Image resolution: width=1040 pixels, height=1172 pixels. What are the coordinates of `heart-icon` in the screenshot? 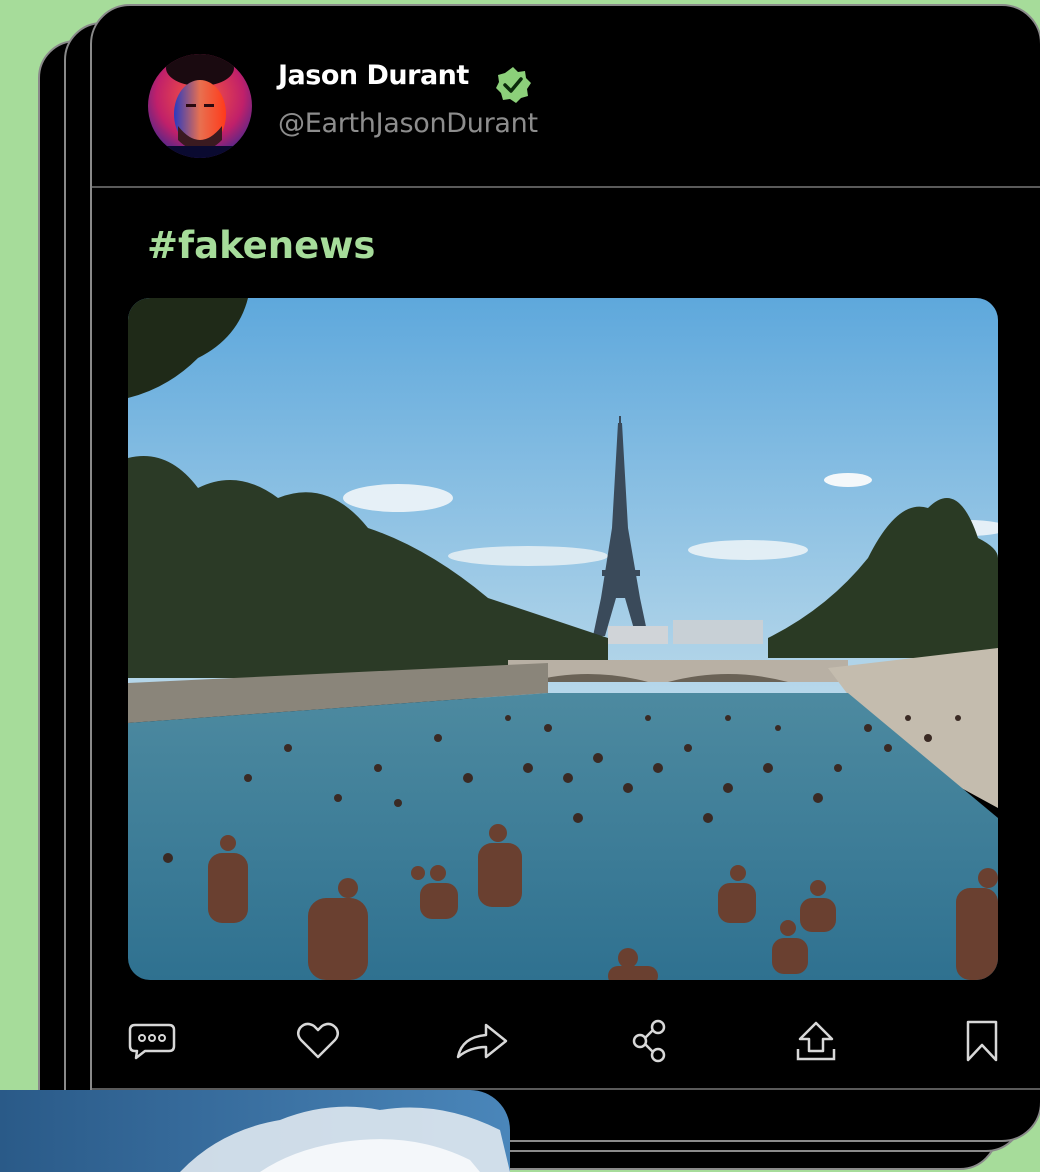 It's located at (318, 1040).